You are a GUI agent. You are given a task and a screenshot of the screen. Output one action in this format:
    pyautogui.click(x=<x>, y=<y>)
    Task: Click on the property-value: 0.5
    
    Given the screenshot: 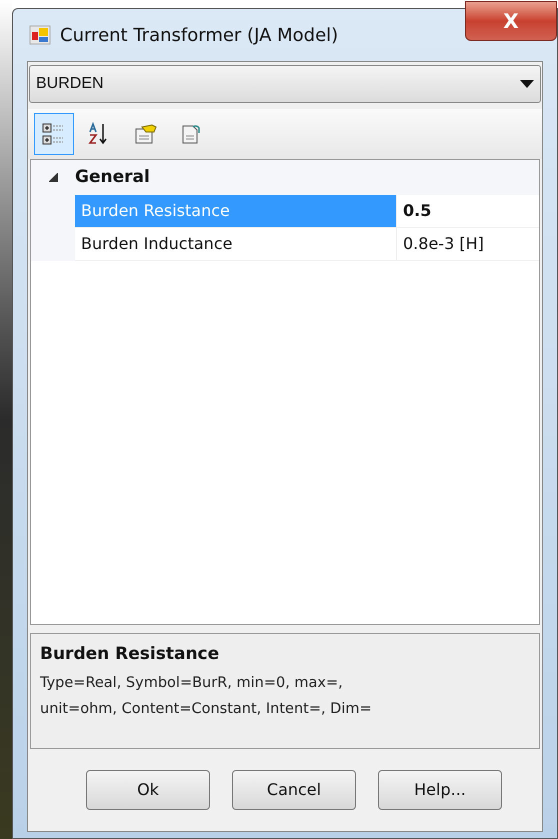 What is the action you would take?
    pyautogui.click(x=468, y=211)
    